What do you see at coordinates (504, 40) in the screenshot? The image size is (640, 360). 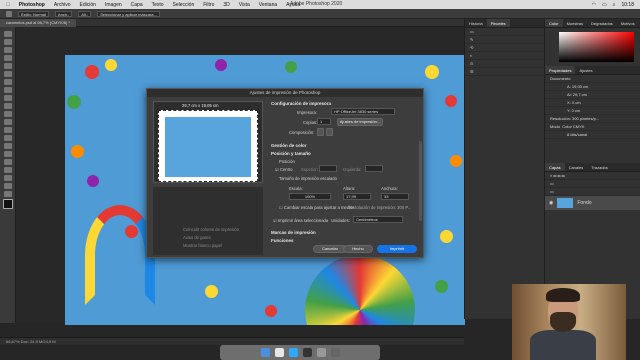 I see `brush-row: ✎` at bounding box center [504, 40].